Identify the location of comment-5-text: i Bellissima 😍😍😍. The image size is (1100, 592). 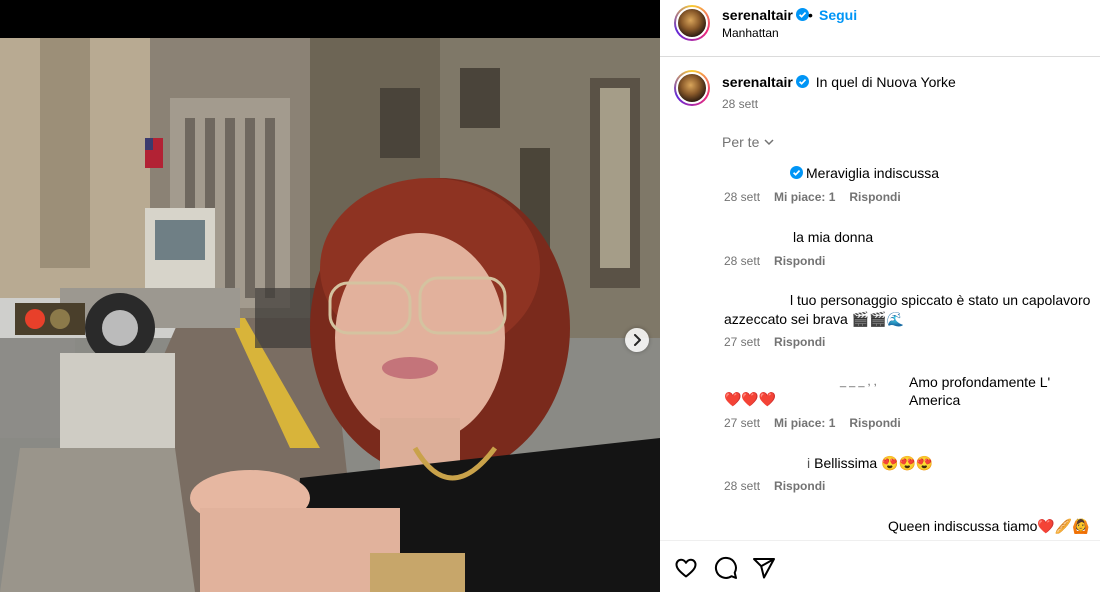
(870, 463).